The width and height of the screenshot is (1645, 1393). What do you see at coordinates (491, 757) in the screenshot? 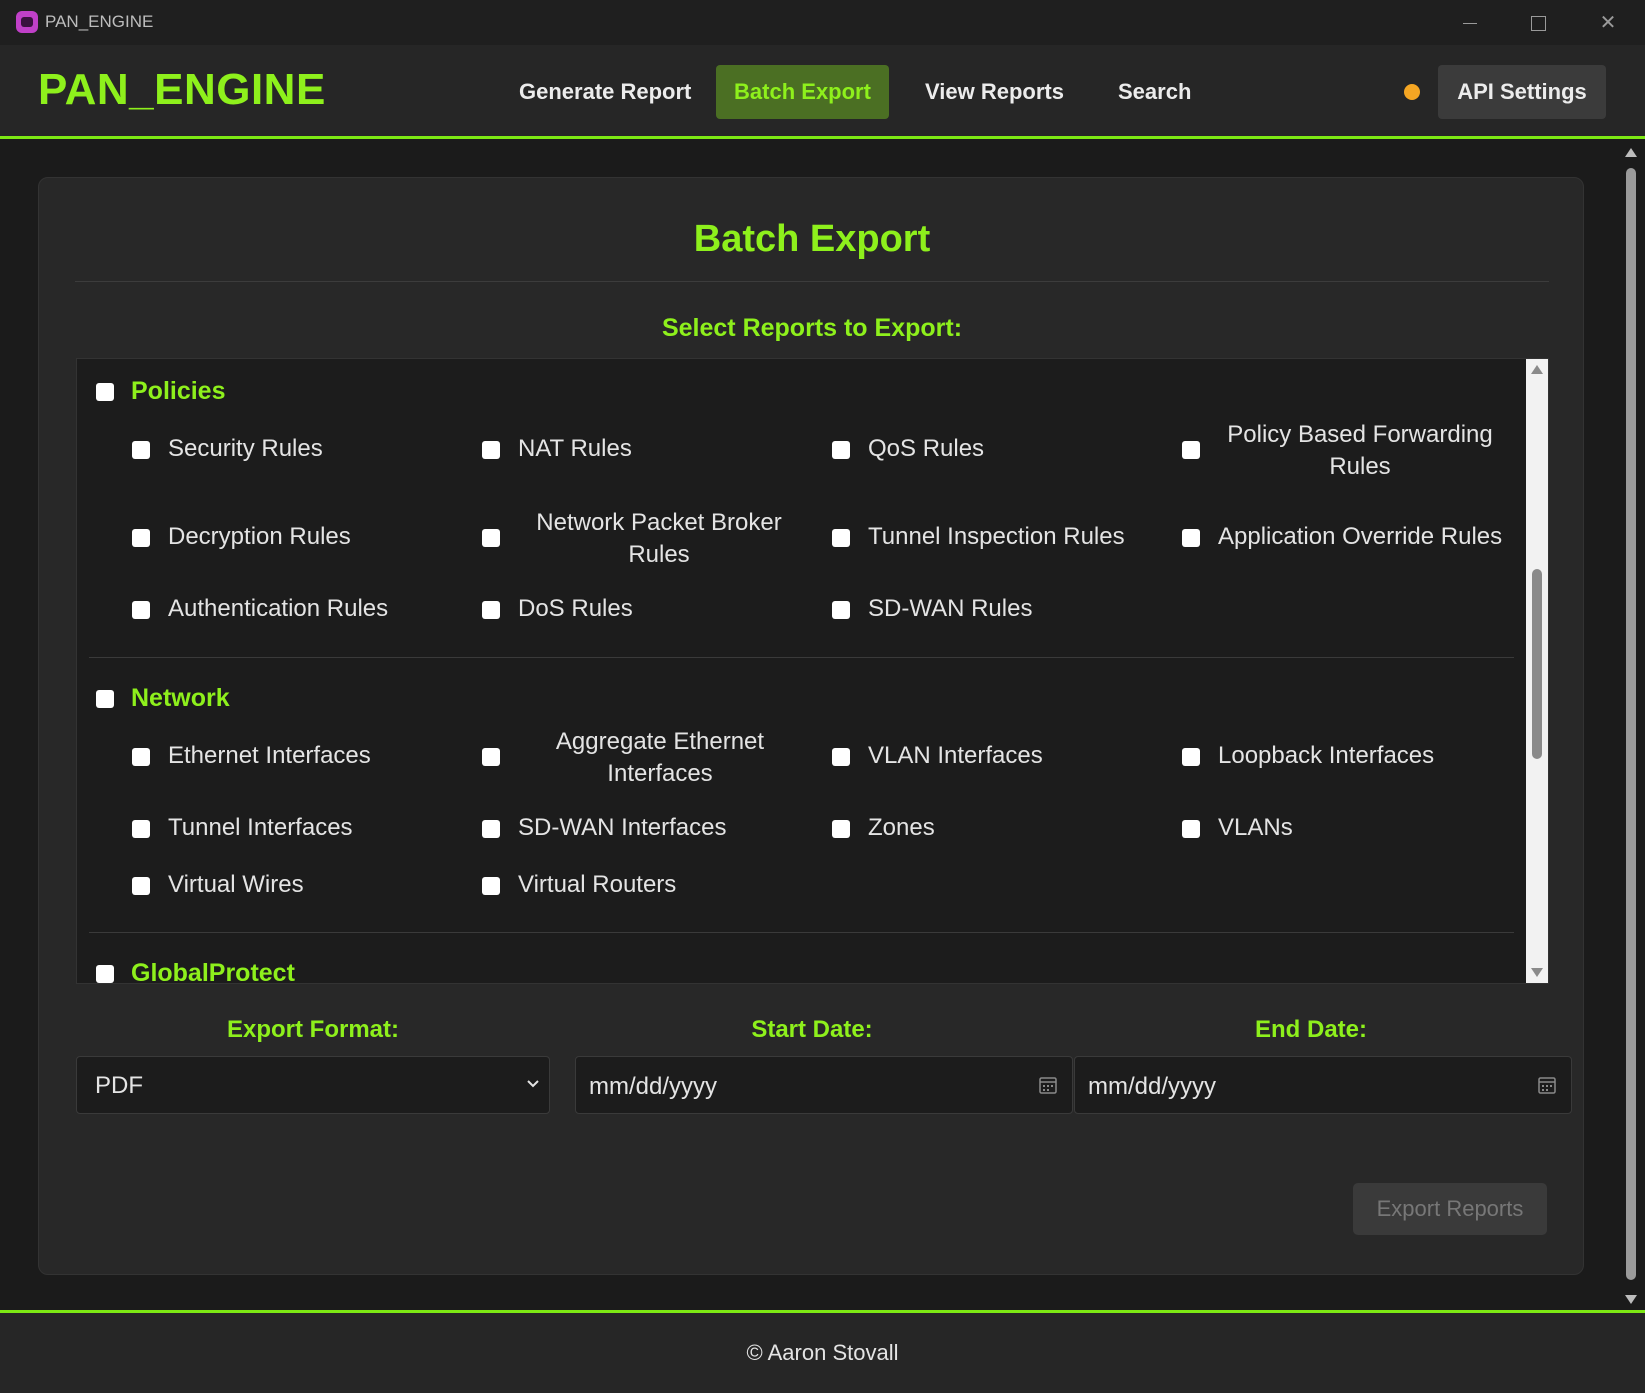
I see `checkbox-aggregate-ethernet-interfaces` at bounding box center [491, 757].